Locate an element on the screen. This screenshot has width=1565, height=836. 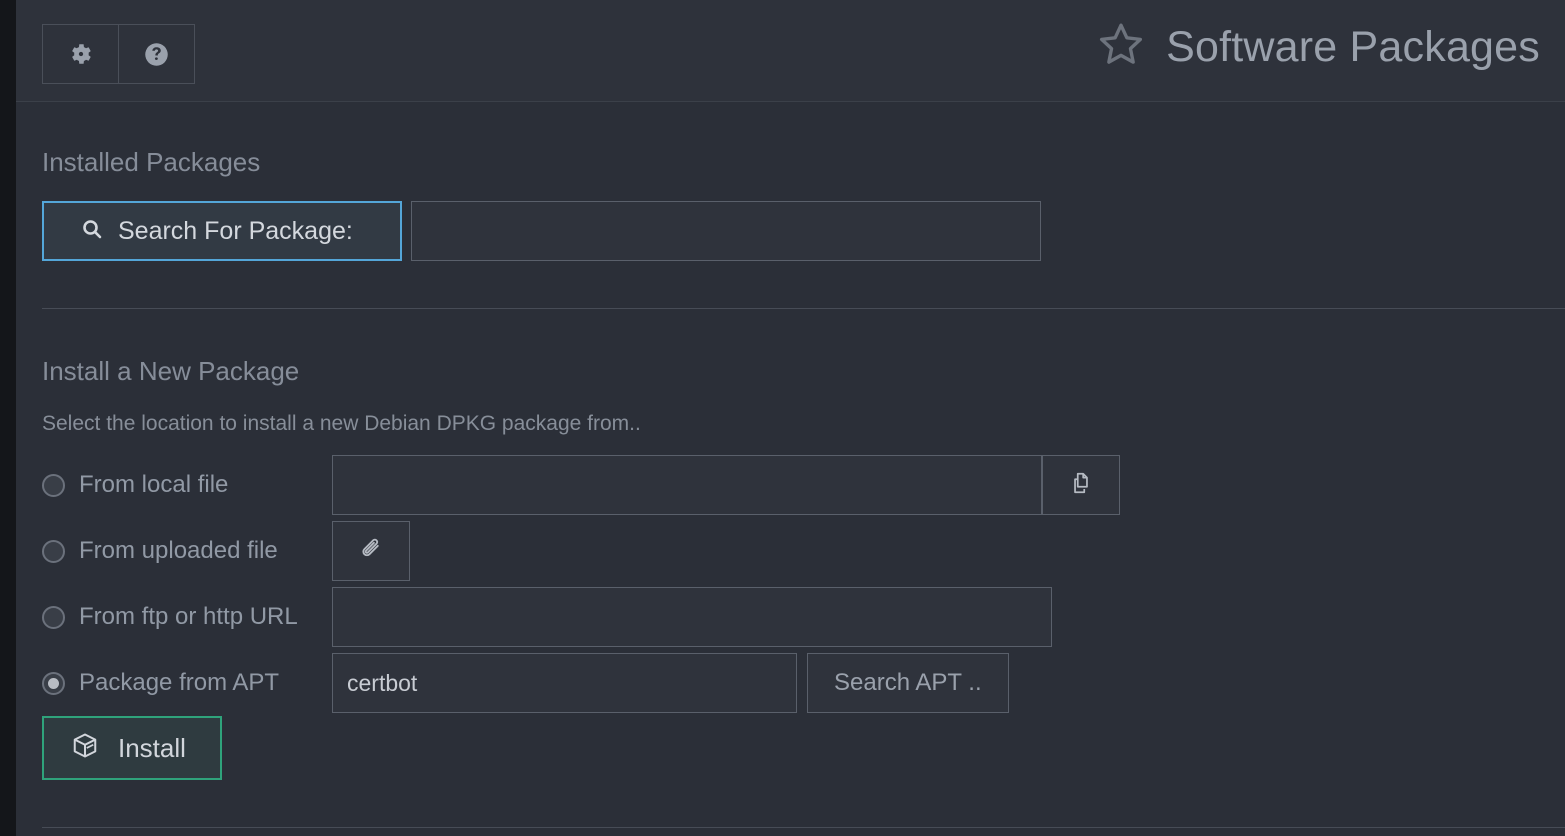
gear-icon is located at coordinates (81, 54).